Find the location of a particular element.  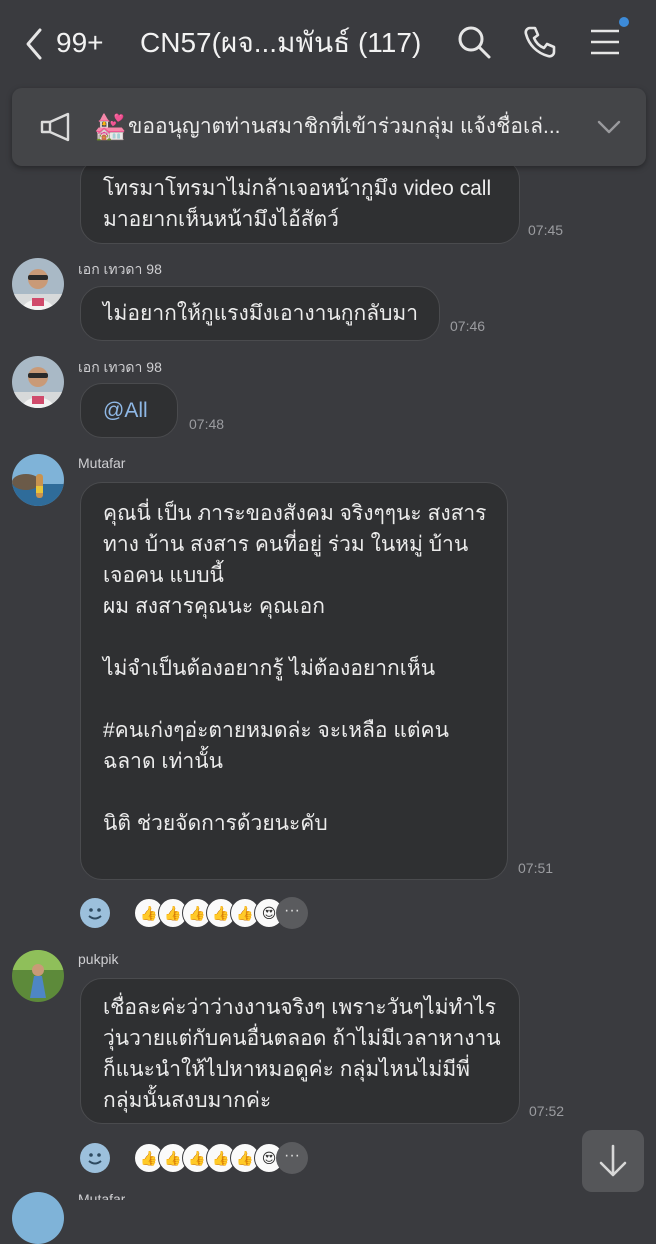

message-time: 07:52 is located at coordinates (547, 1111).